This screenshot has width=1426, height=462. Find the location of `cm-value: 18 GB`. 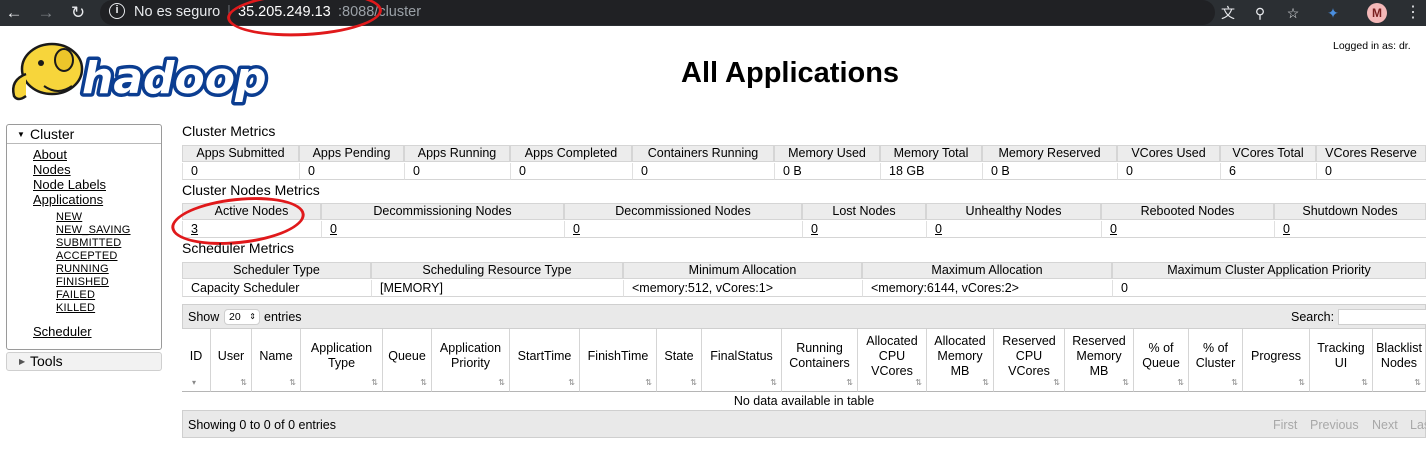

cm-value: 18 GB is located at coordinates (931, 171).